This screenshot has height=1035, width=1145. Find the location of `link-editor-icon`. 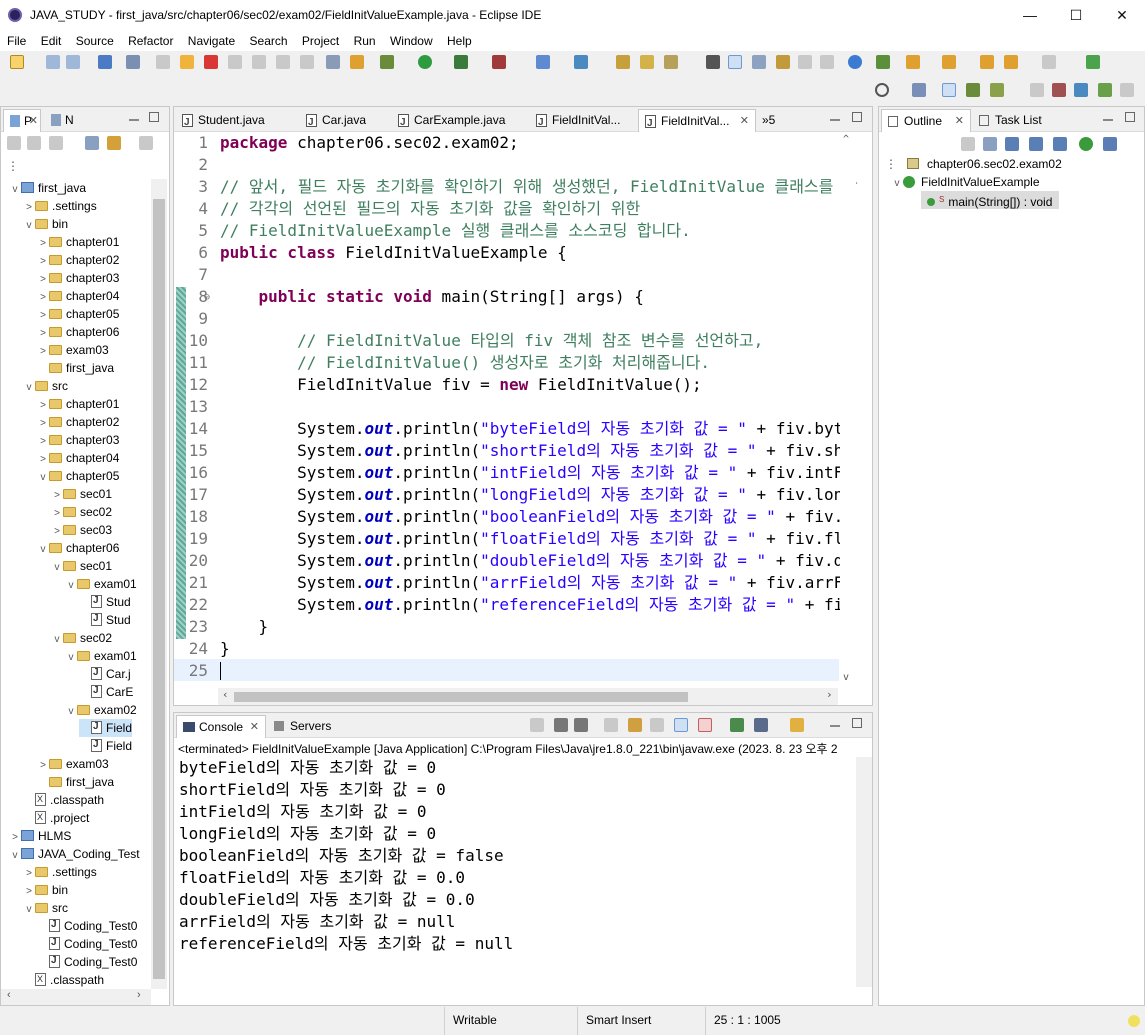

link-editor-icon is located at coordinates (114, 143).